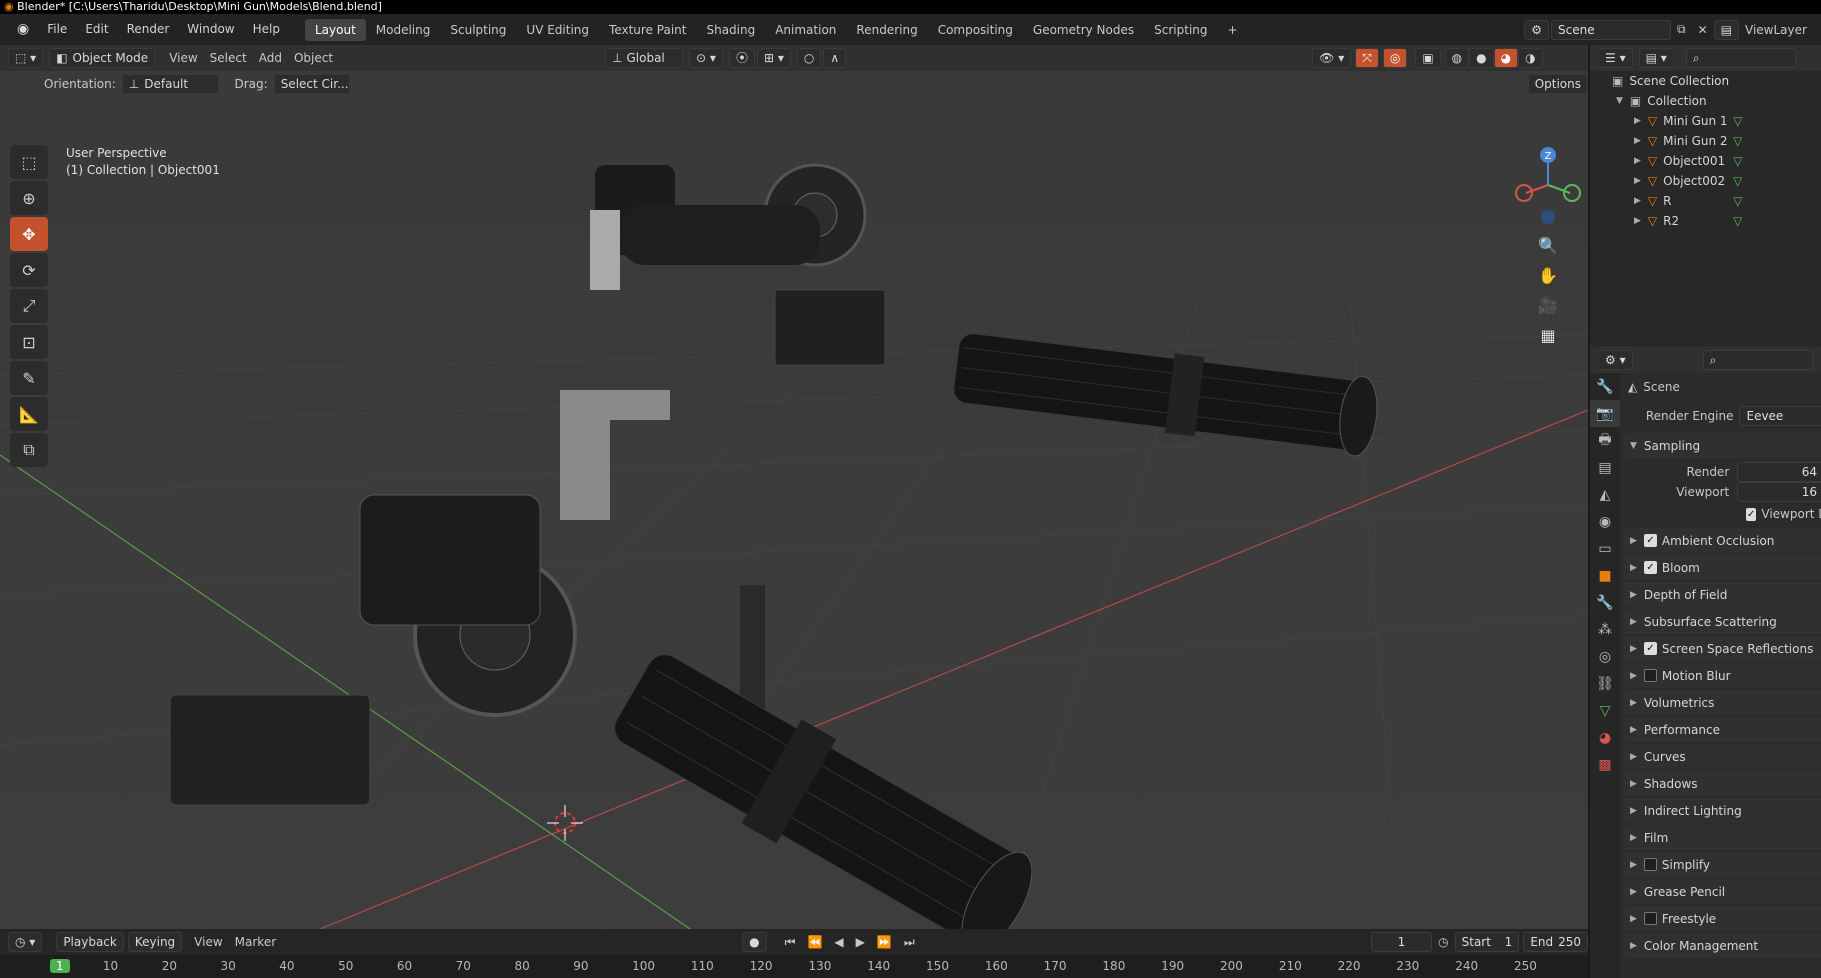 Image resolution: width=1821 pixels, height=978 pixels. I want to click on xray-toggle: ▣, so click(1428, 58).